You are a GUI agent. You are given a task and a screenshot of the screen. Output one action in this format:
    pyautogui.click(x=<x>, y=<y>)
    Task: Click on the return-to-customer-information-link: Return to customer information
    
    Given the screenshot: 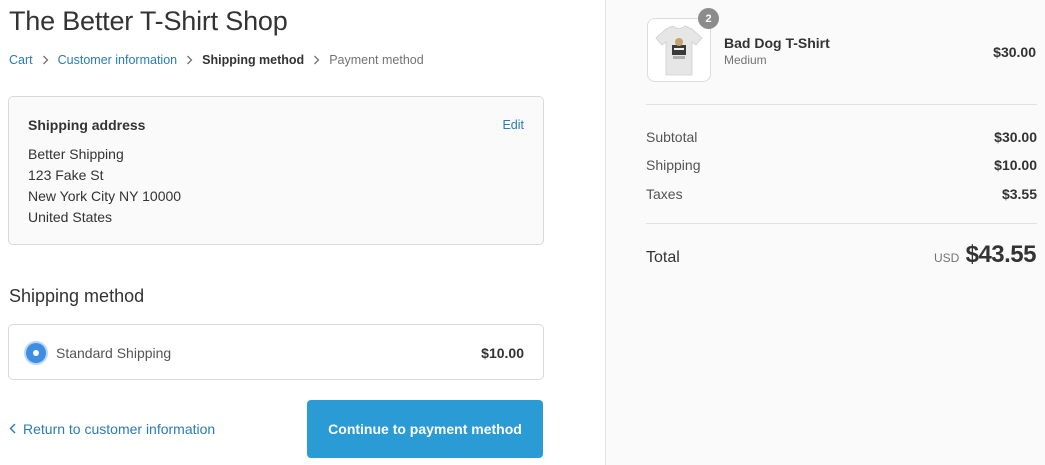 What is the action you would take?
    pyautogui.click(x=112, y=429)
    